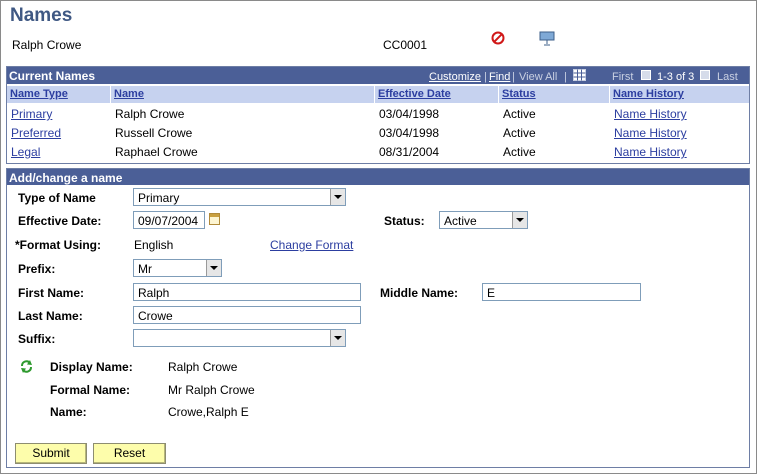 The height and width of the screenshot is (474, 757). I want to click on change-format-link: Change Format, so click(311, 245).